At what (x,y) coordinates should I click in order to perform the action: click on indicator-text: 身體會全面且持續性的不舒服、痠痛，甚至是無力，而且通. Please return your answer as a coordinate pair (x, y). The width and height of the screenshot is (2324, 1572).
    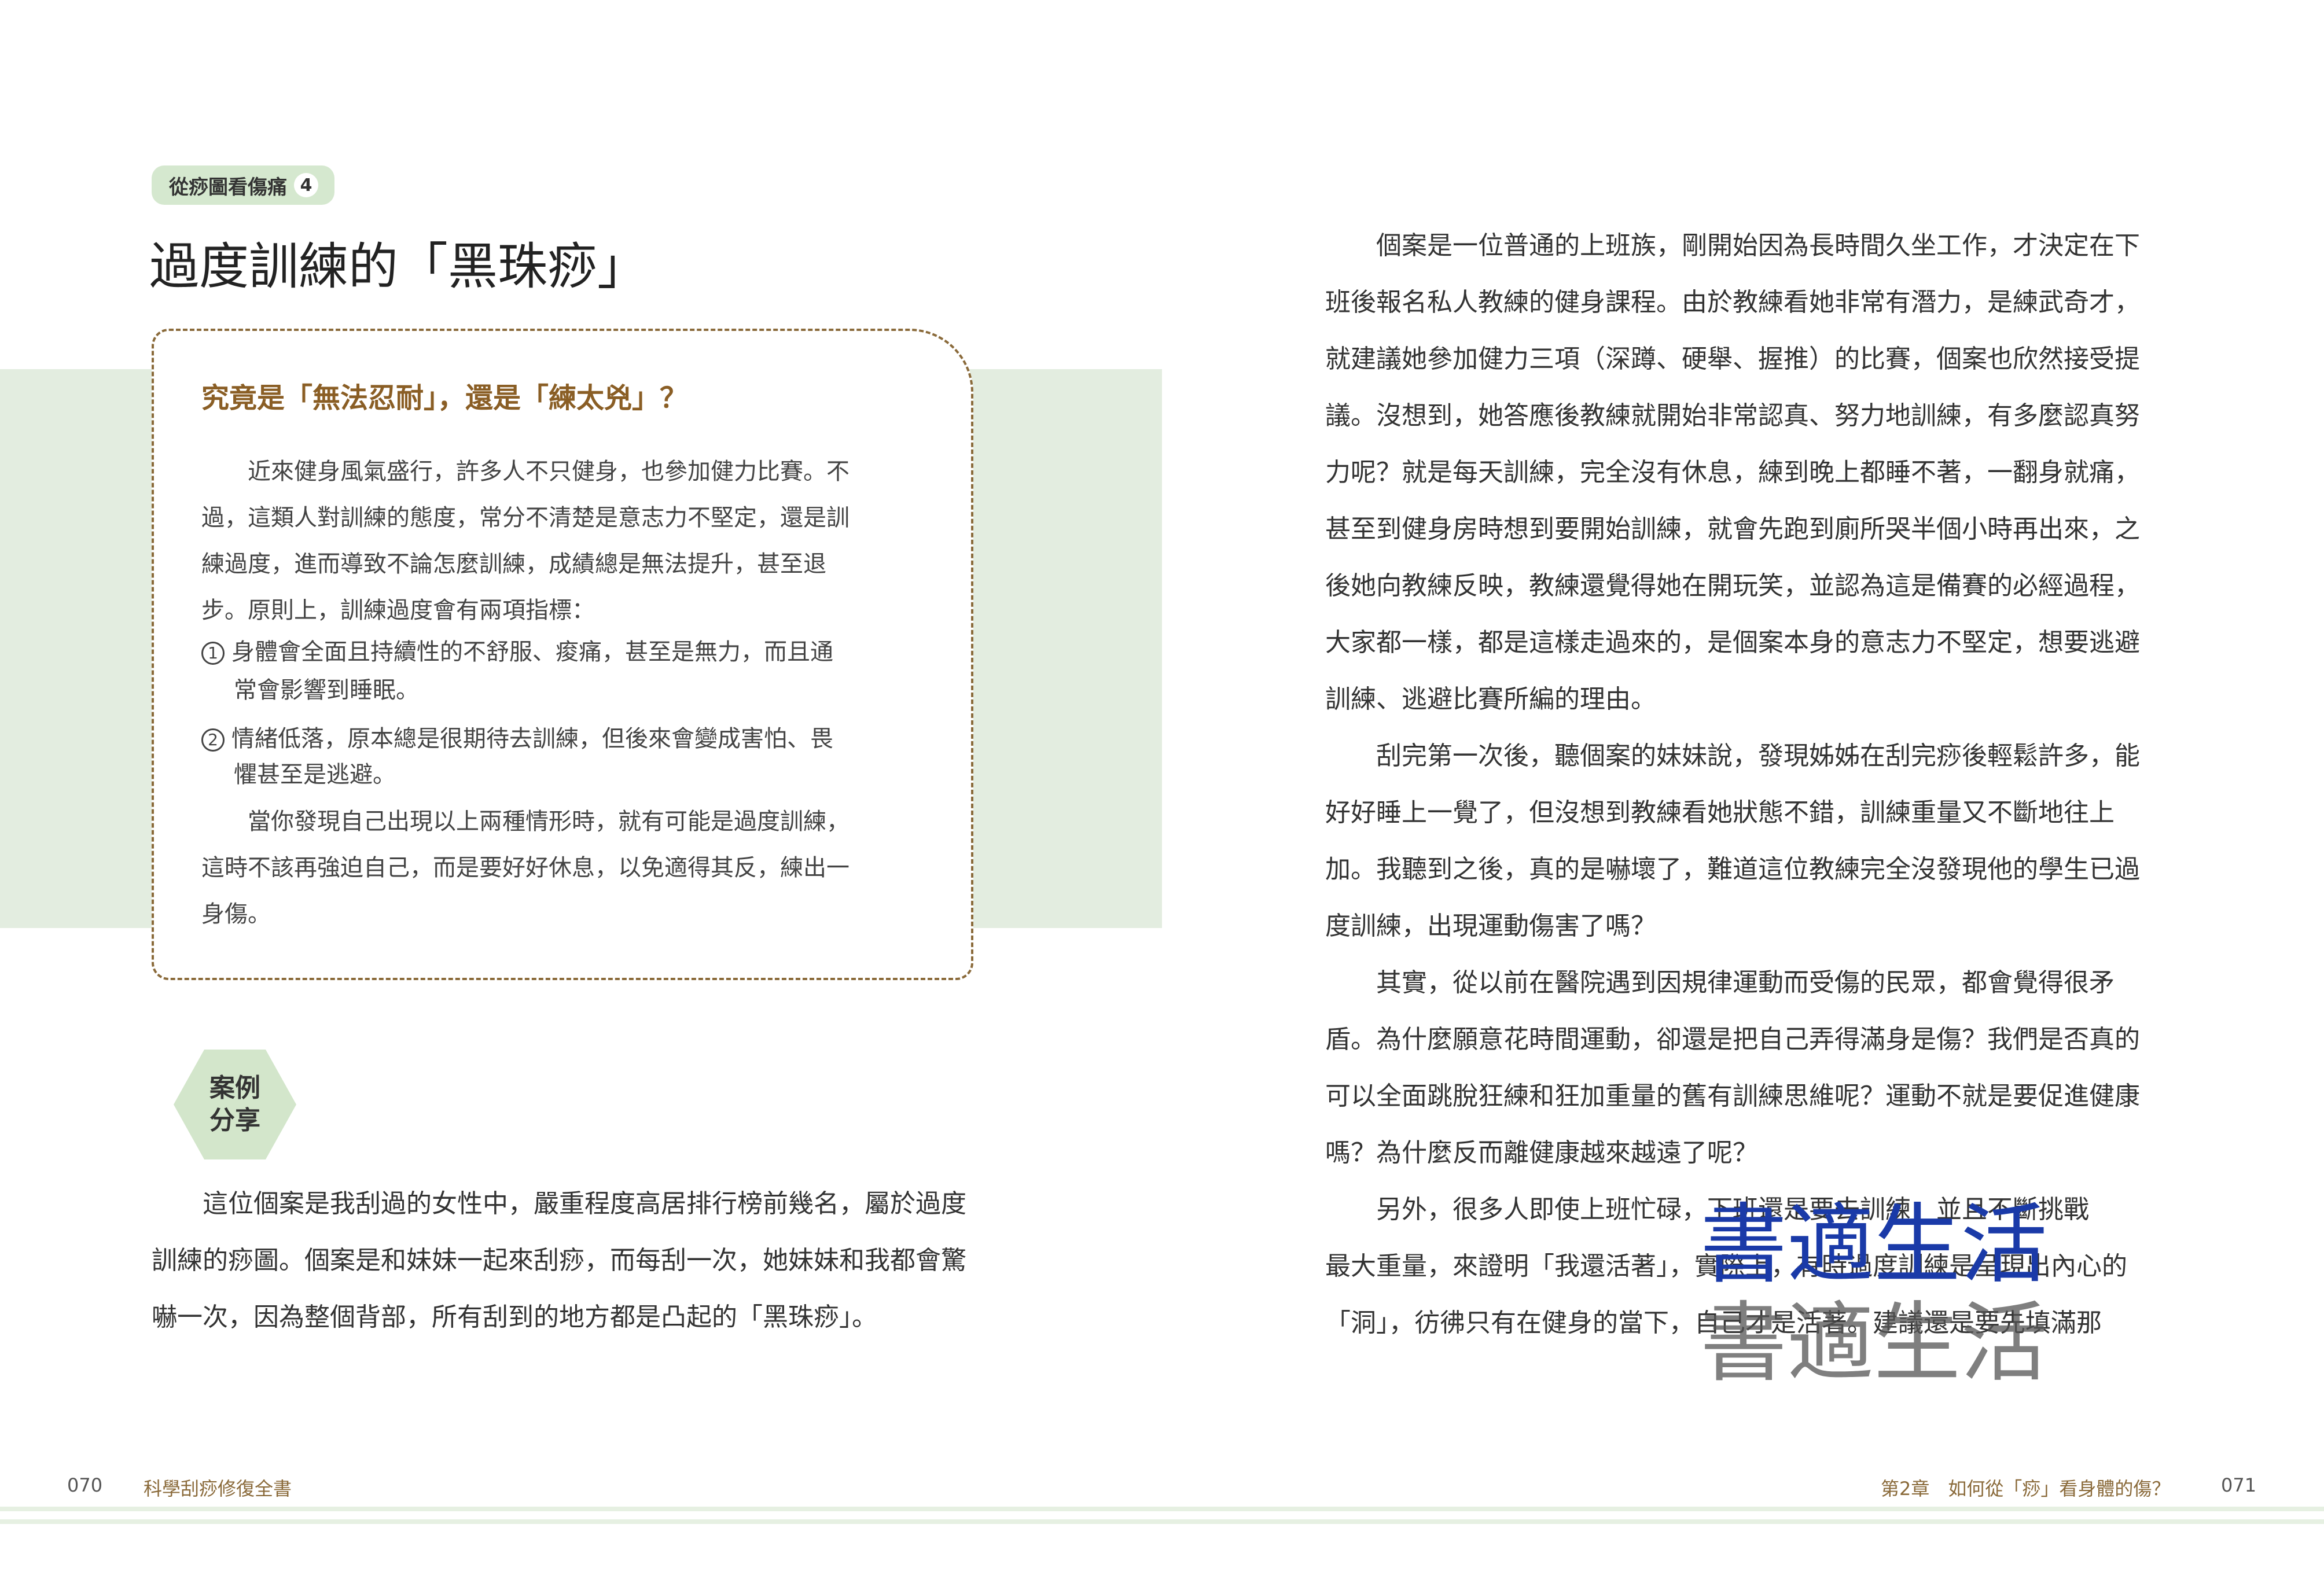
    Looking at the image, I should click on (532, 652).